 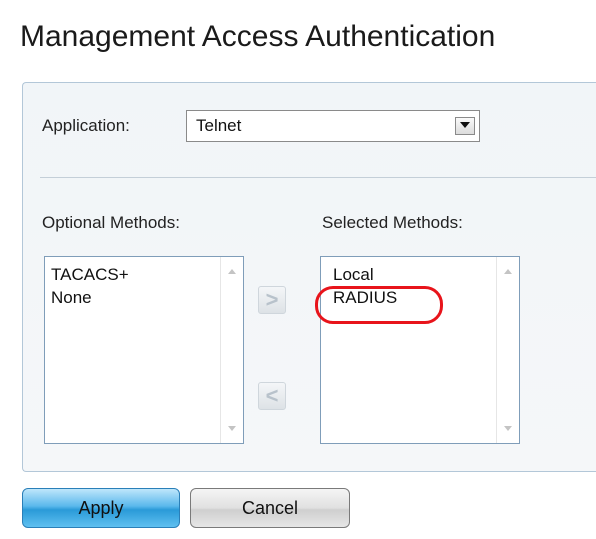 I want to click on application-label: Application:, so click(x=86, y=125).